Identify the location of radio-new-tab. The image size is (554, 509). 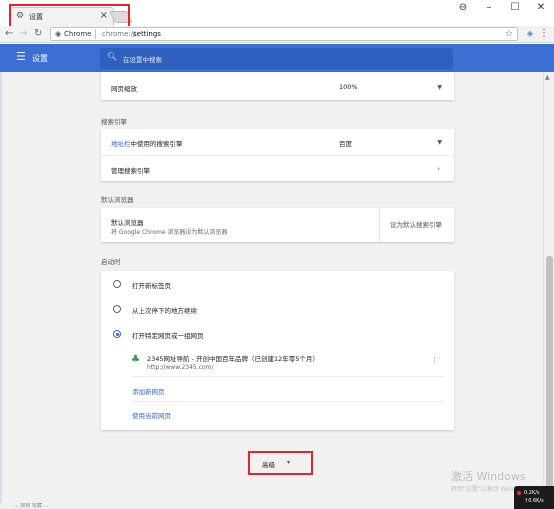
(117, 284).